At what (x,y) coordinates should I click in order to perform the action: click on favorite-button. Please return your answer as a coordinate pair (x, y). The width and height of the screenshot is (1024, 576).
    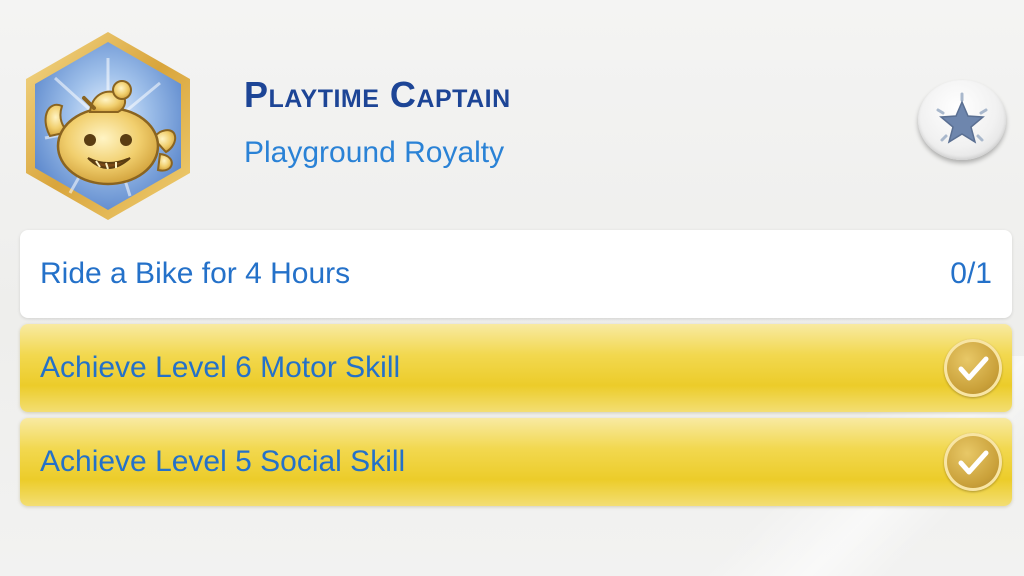
    Looking at the image, I should click on (962, 120).